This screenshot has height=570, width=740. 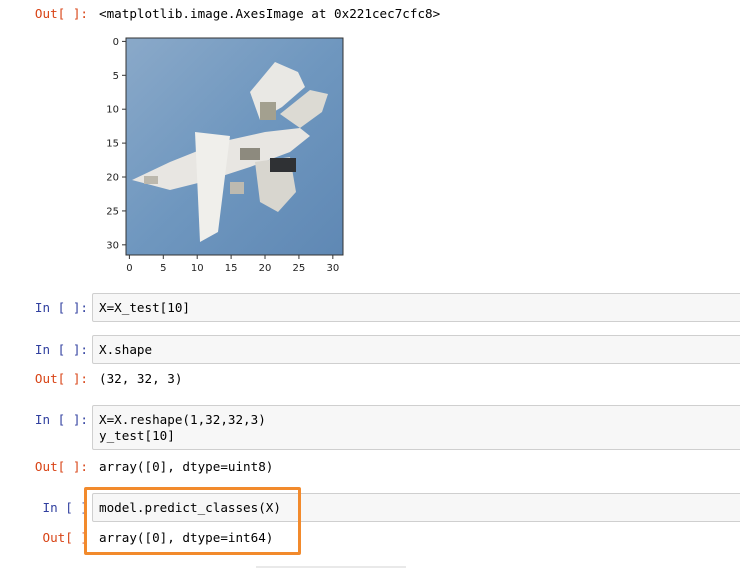 What do you see at coordinates (2, 285) in the screenshot?
I see `notebook-margin` at bounding box center [2, 285].